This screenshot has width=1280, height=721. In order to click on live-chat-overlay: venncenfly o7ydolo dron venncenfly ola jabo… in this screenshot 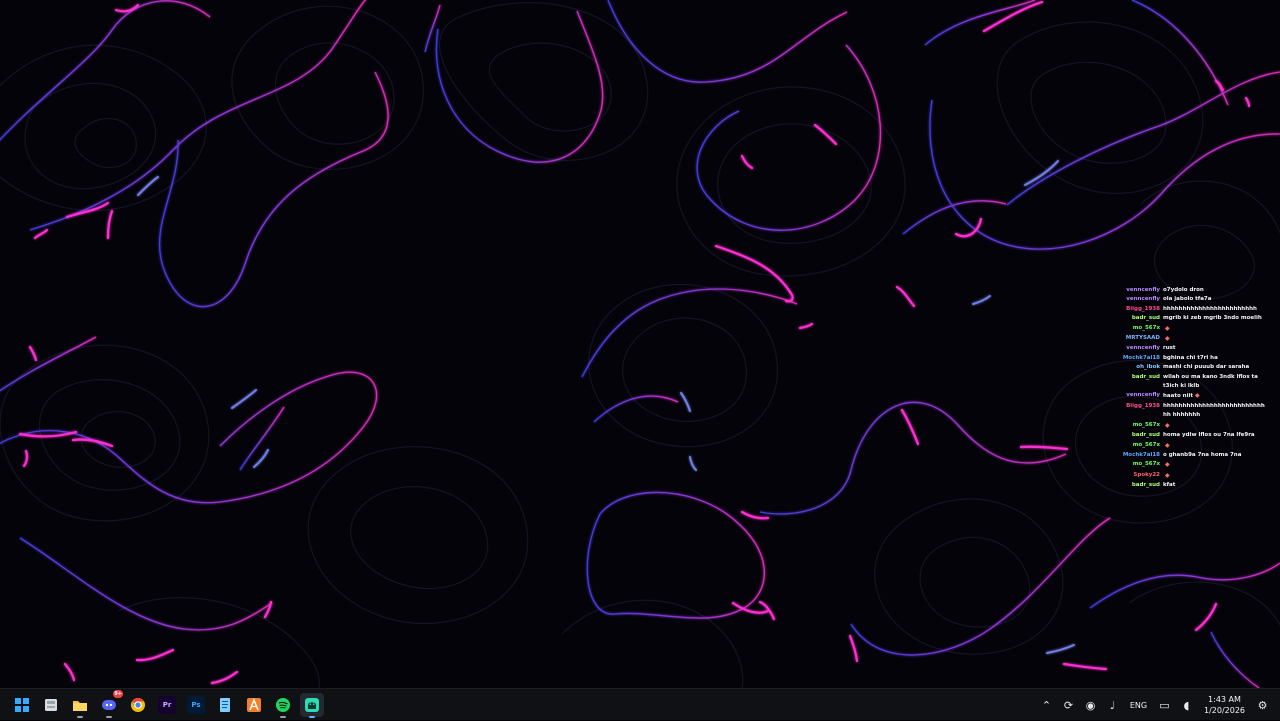, I will do `click(1193, 394)`.